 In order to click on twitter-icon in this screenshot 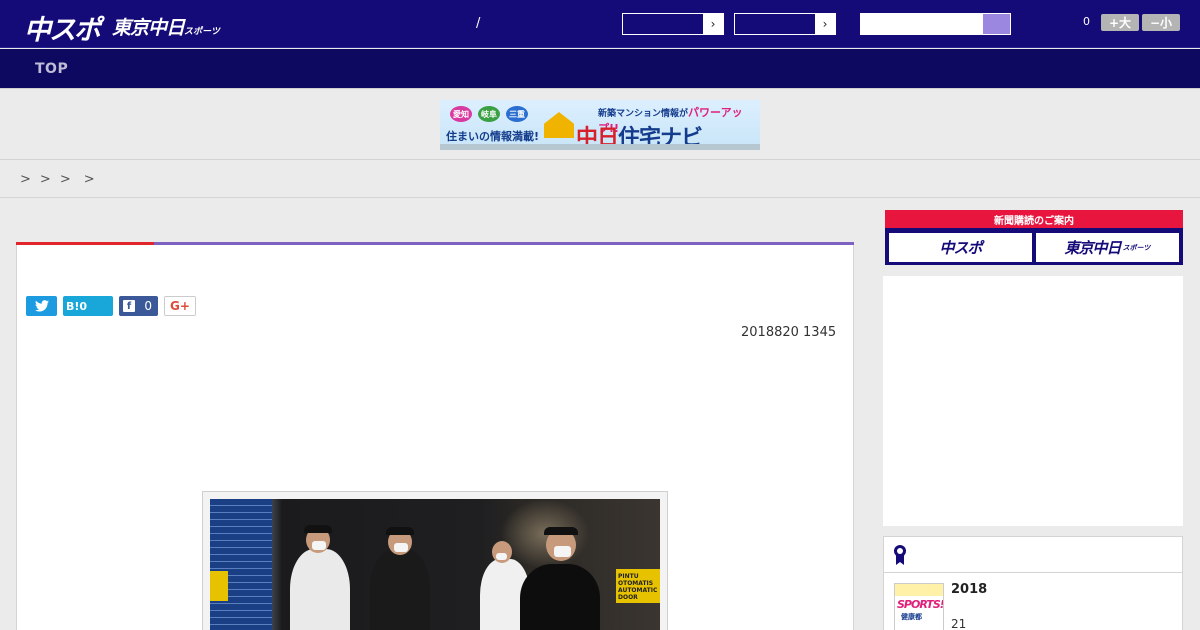, I will do `click(41, 306)`.